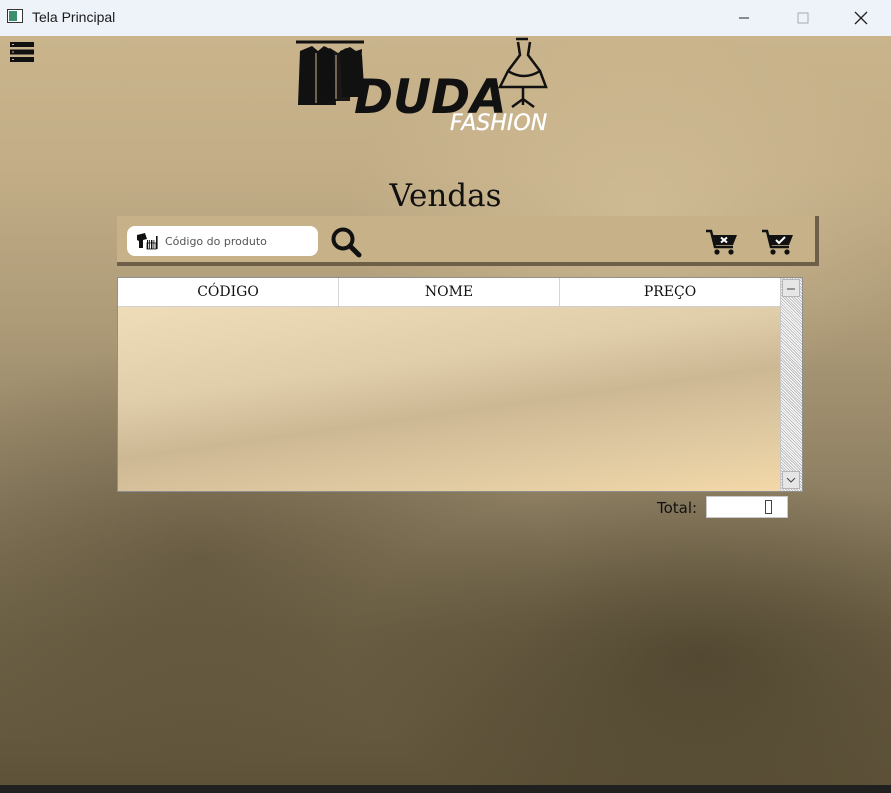 The width and height of the screenshot is (891, 793). What do you see at coordinates (677, 508) in the screenshot?
I see `total-label: Total:` at bounding box center [677, 508].